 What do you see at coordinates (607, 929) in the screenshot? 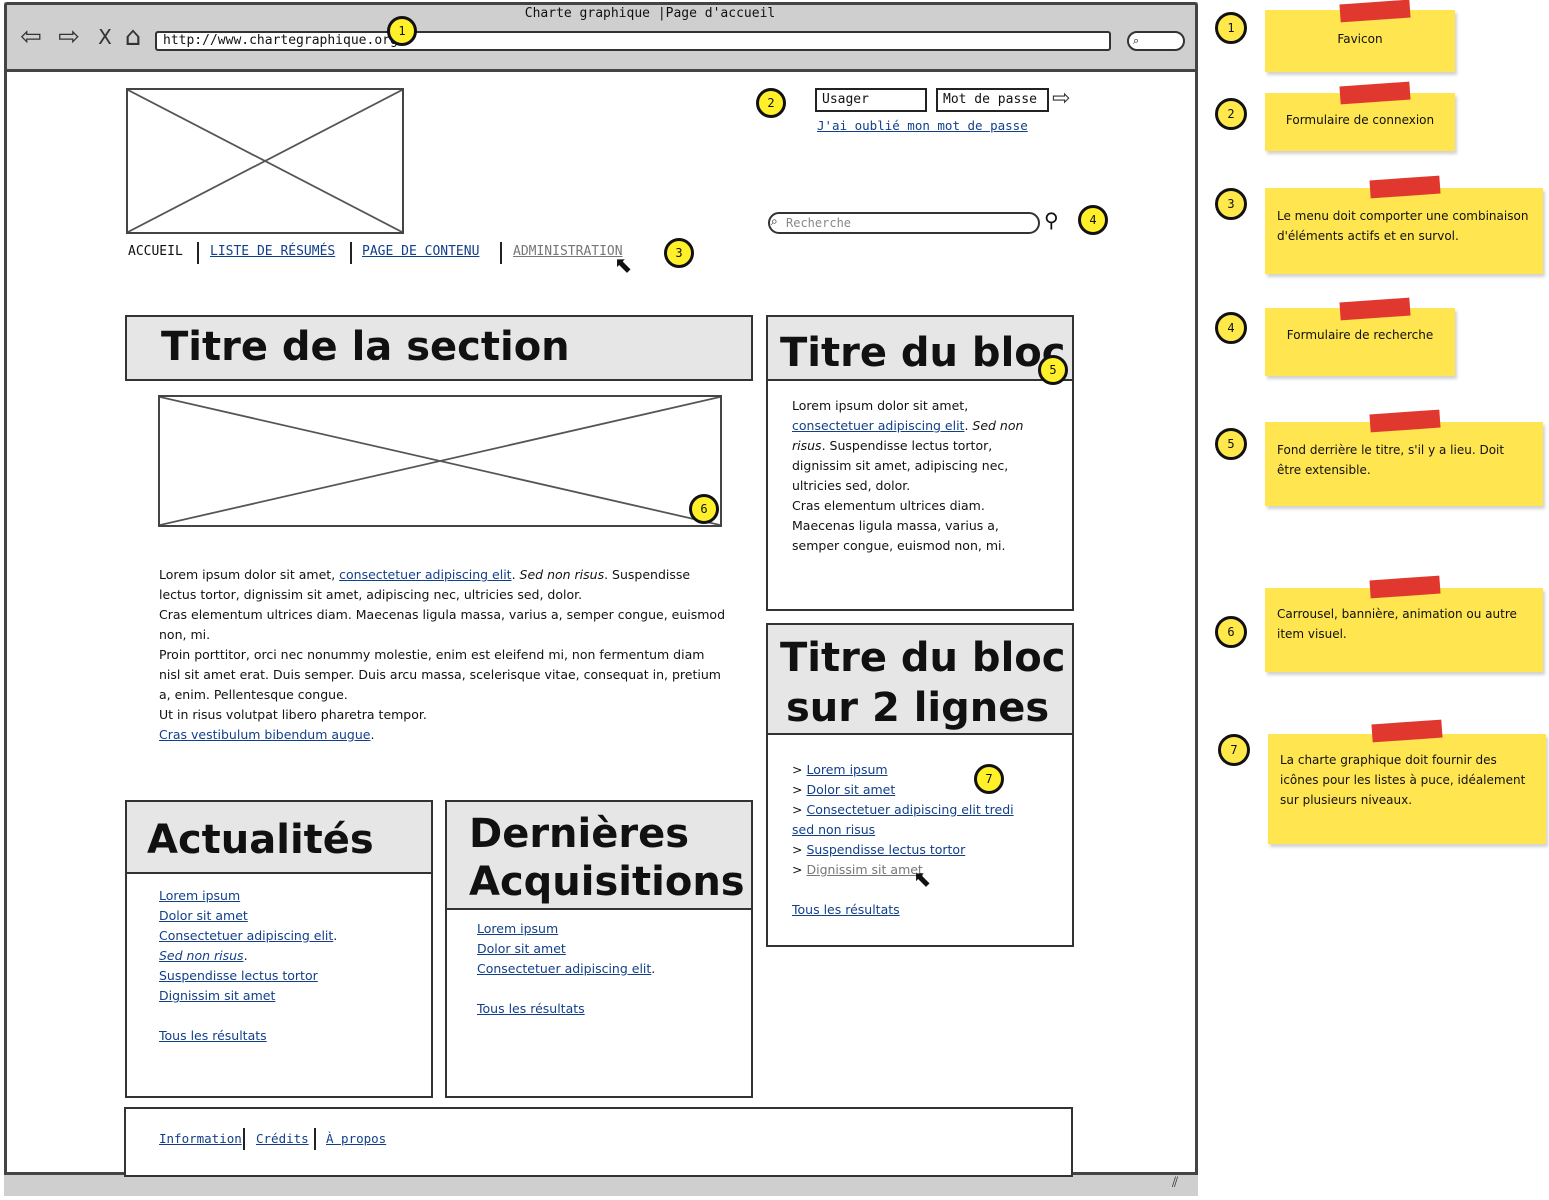
I see `list-item: Lorem ipsum` at bounding box center [607, 929].